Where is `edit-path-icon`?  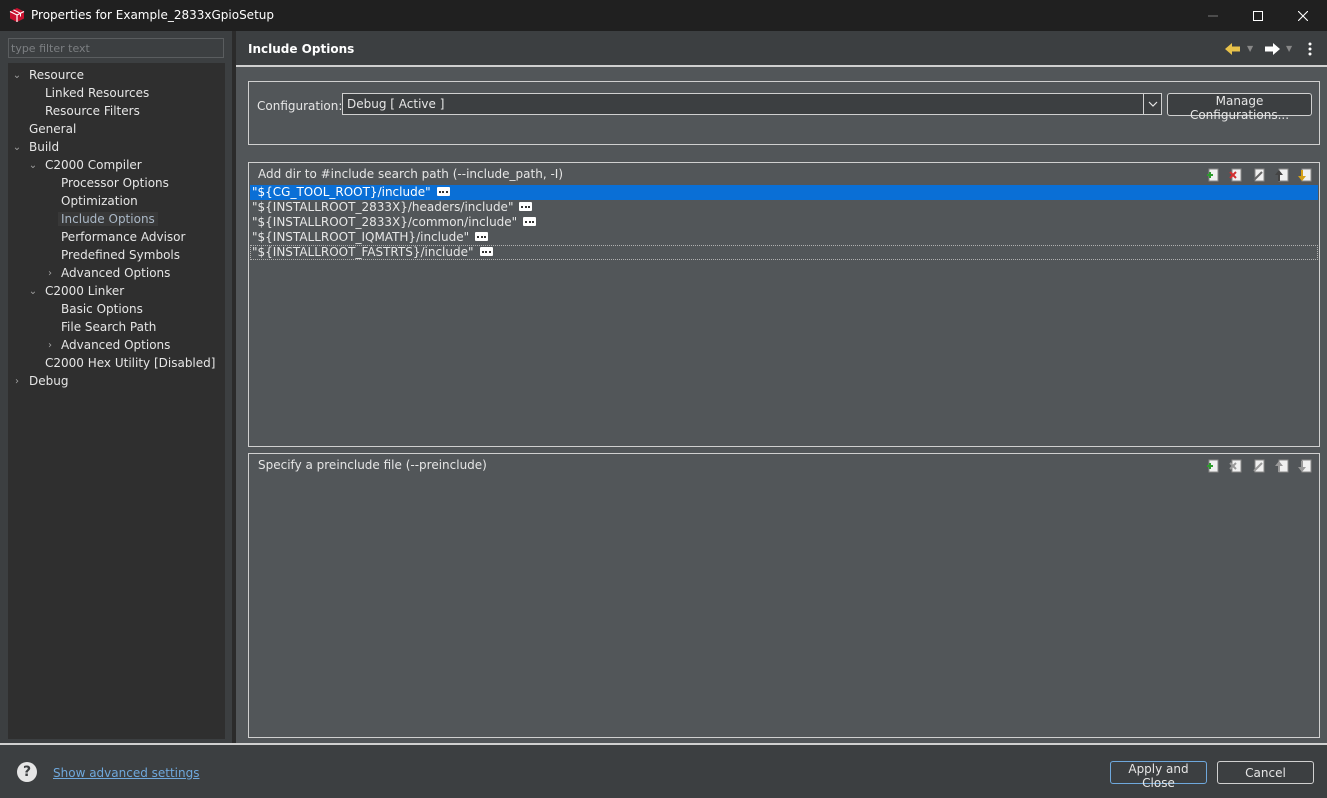
edit-path-icon is located at coordinates (1258, 174).